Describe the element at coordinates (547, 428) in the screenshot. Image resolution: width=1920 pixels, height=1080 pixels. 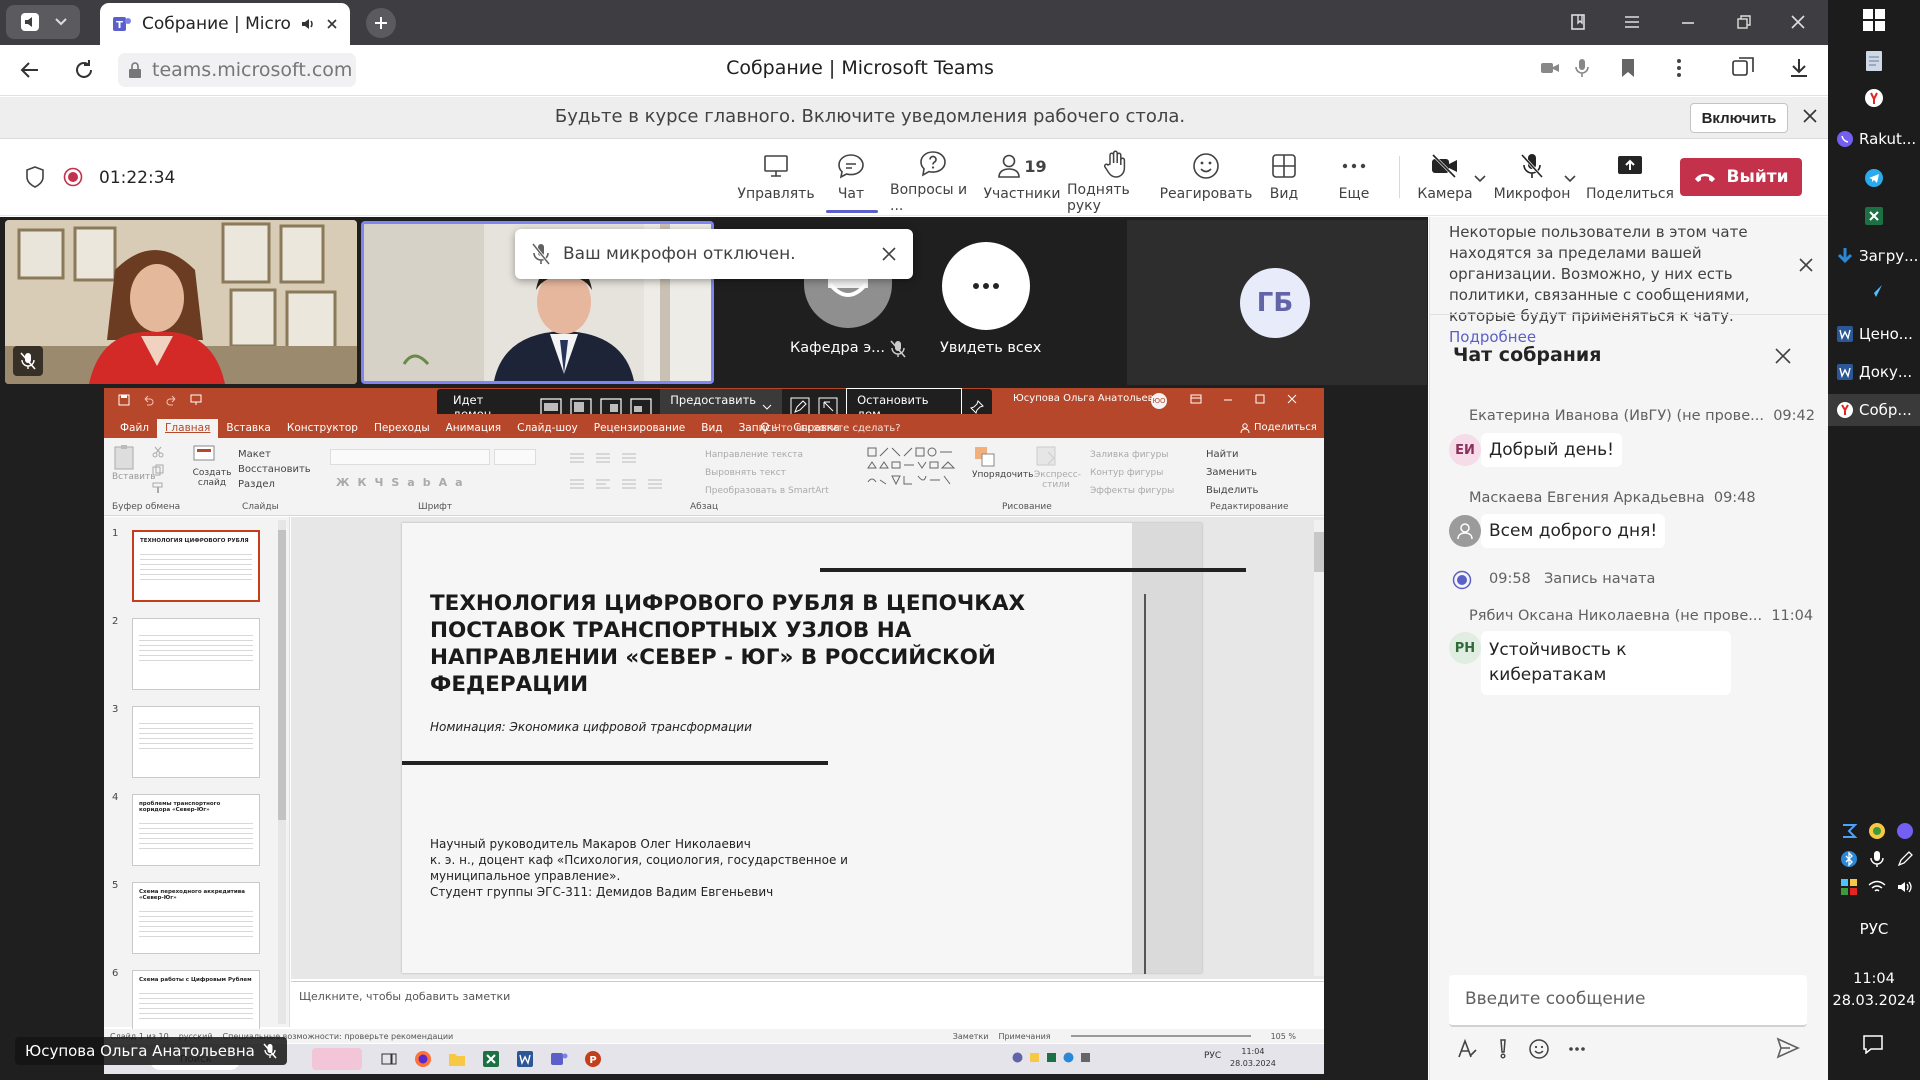
I see `ppt-tab: Слайд-шоу` at that location.